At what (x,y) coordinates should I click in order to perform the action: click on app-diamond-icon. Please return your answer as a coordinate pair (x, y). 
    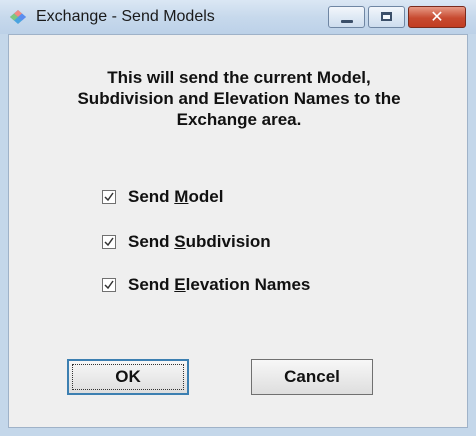
    Looking at the image, I should click on (18, 17).